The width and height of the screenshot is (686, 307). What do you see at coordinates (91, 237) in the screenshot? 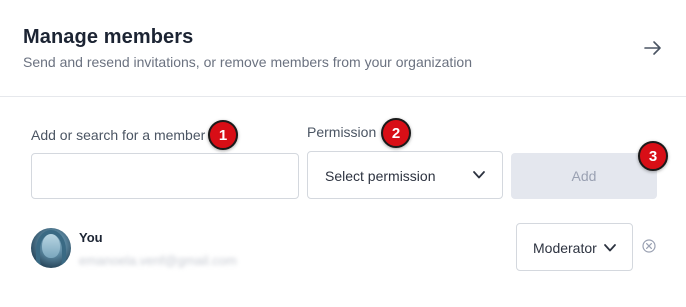
I see `member-name: You` at bounding box center [91, 237].